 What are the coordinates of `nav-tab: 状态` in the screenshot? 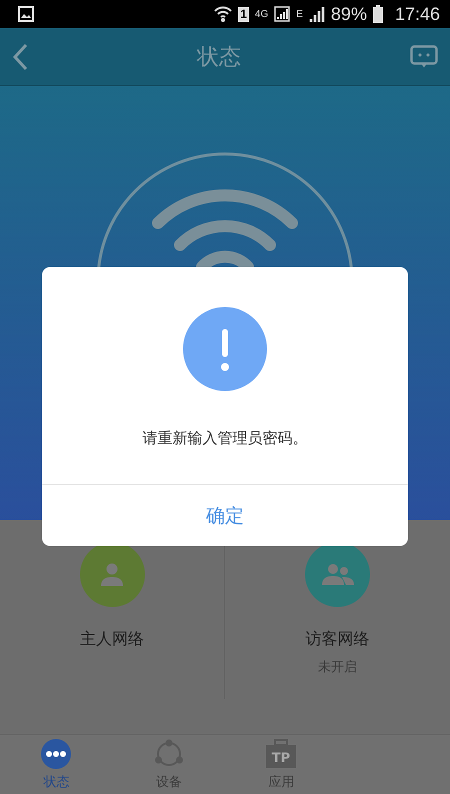 It's located at (56, 764).